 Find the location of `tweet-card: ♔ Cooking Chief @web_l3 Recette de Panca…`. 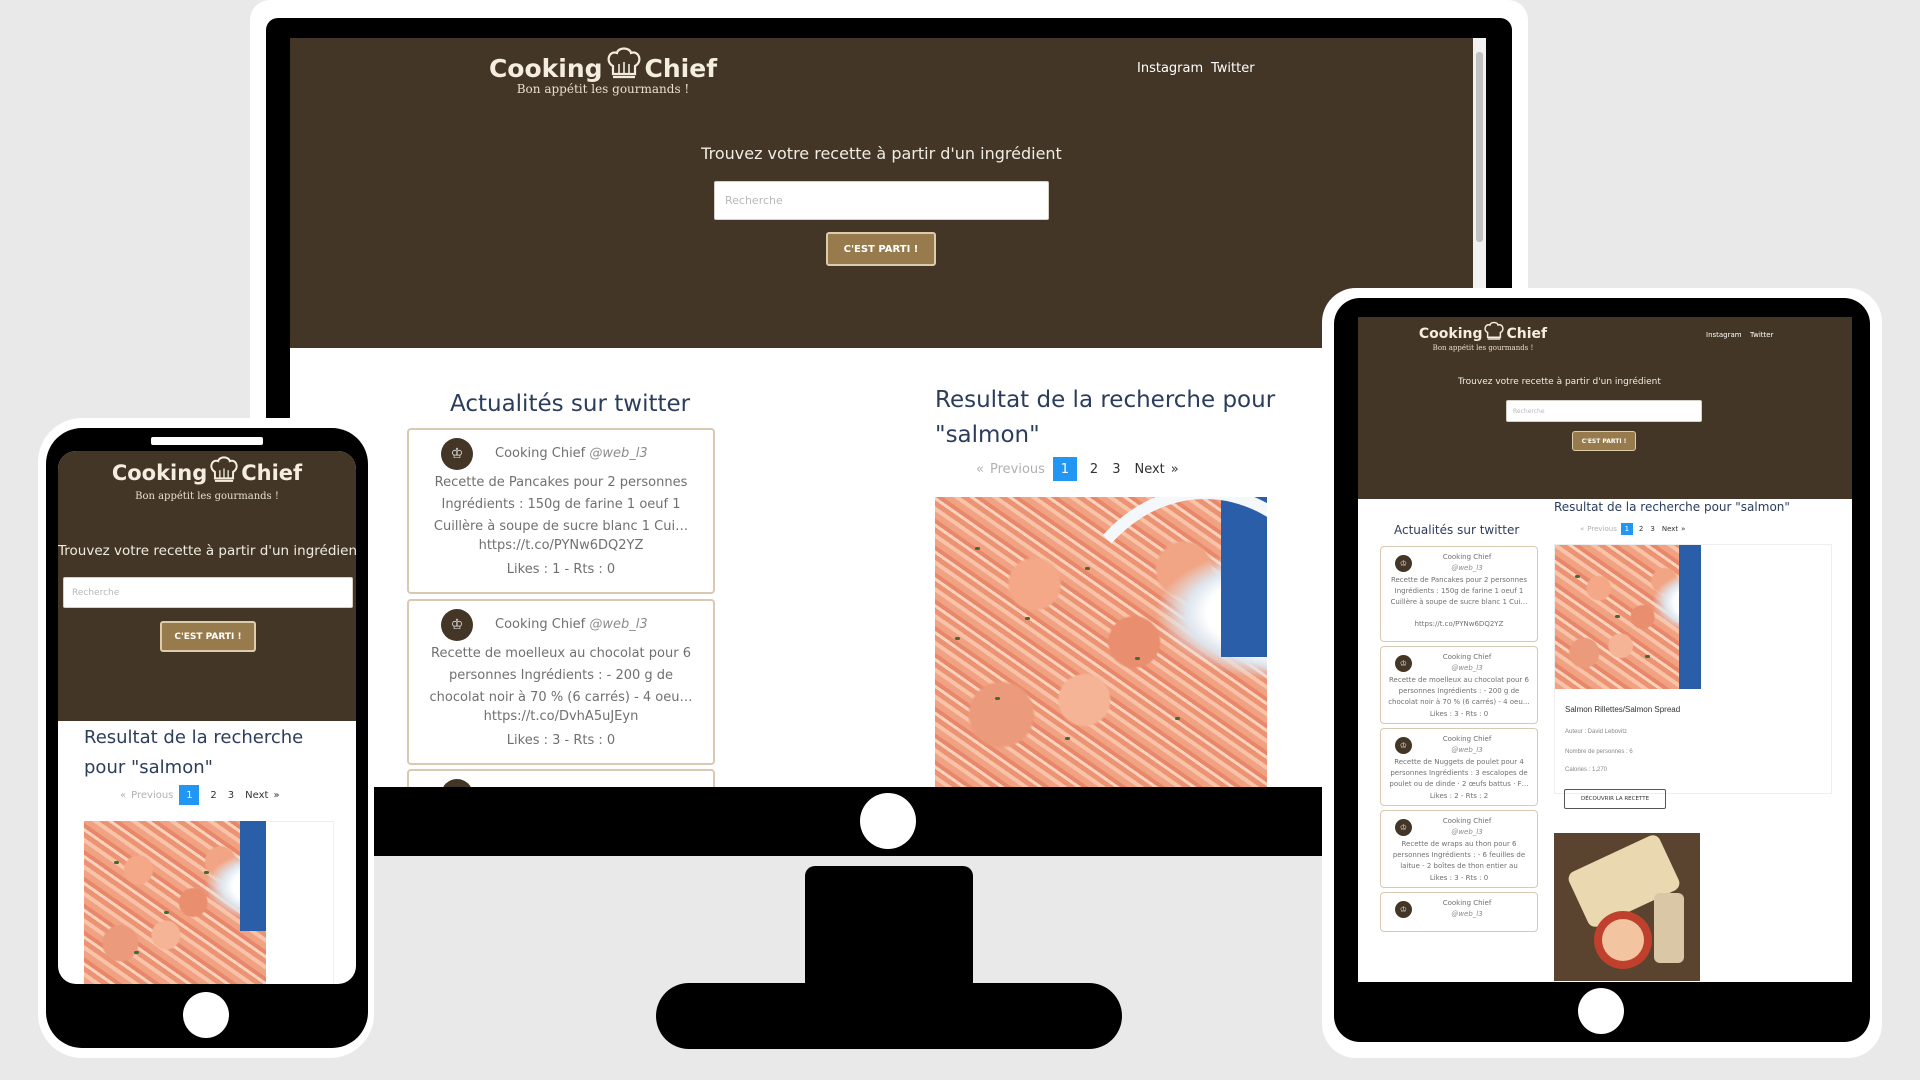

tweet-card: ♔ Cooking Chief @web_l3 Recette de Panca… is located at coordinates (561, 511).